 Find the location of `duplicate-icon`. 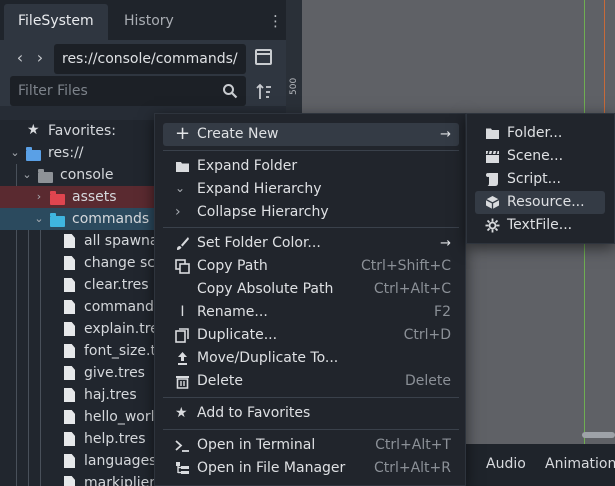

duplicate-icon is located at coordinates (182, 335).